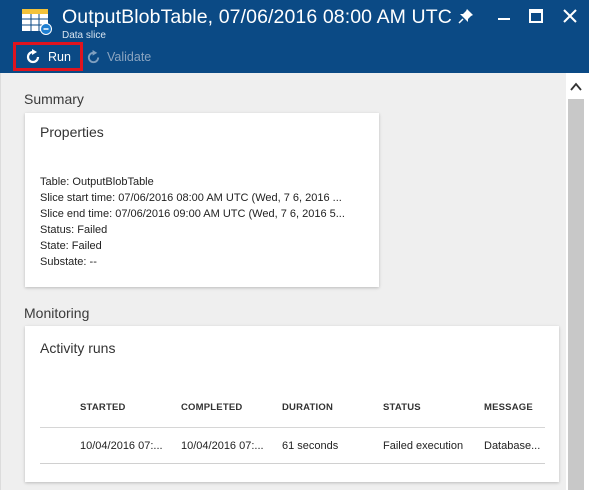  What do you see at coordinates (576, 87) in the screenshot?
I see `chevron-up-icon` at bounding box center [576, 87].